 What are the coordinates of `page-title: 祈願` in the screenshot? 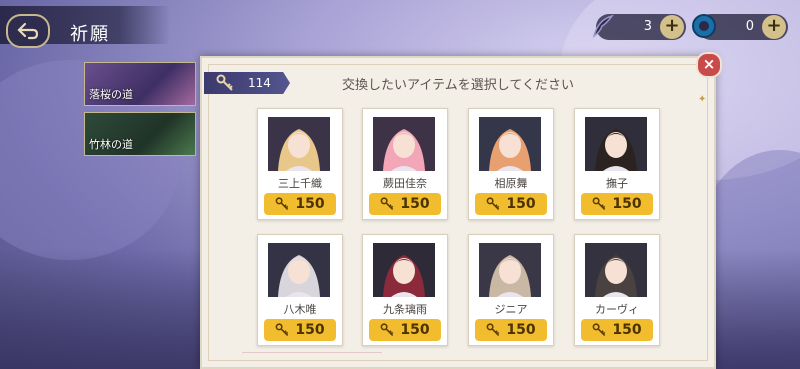 It's located at (90, 34).